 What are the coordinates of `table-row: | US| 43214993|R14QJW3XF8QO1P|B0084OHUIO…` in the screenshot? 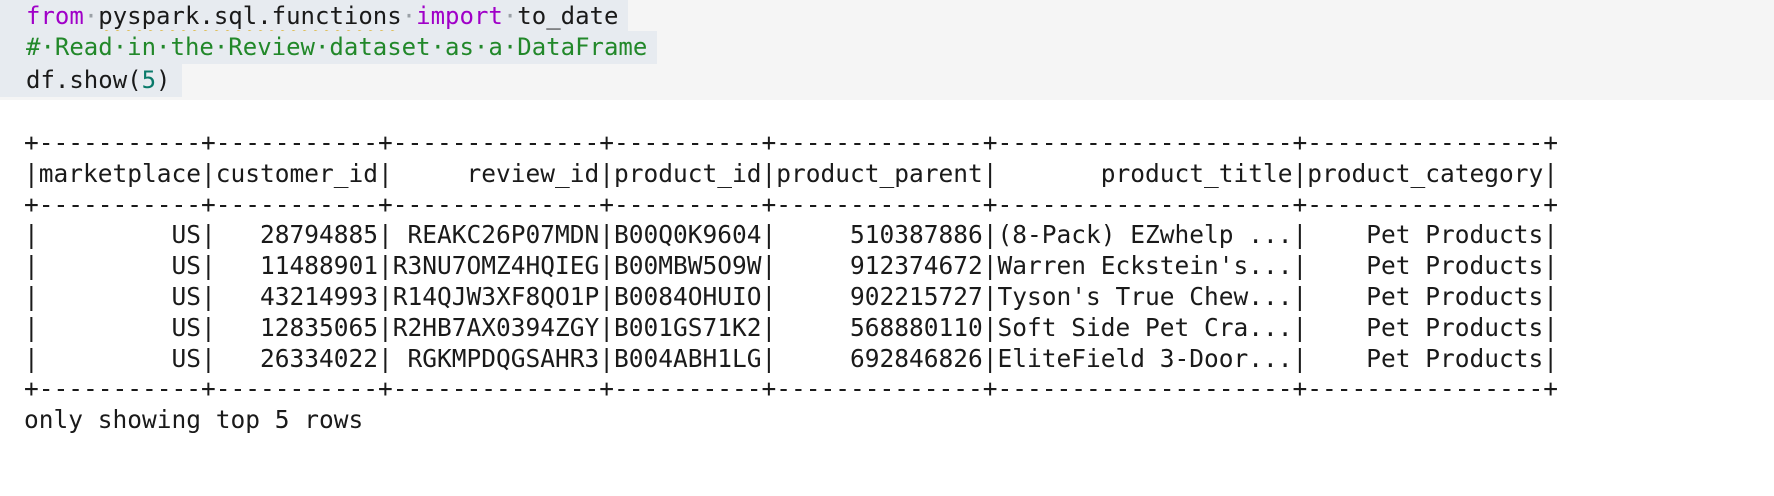 It's located at (791, 296).